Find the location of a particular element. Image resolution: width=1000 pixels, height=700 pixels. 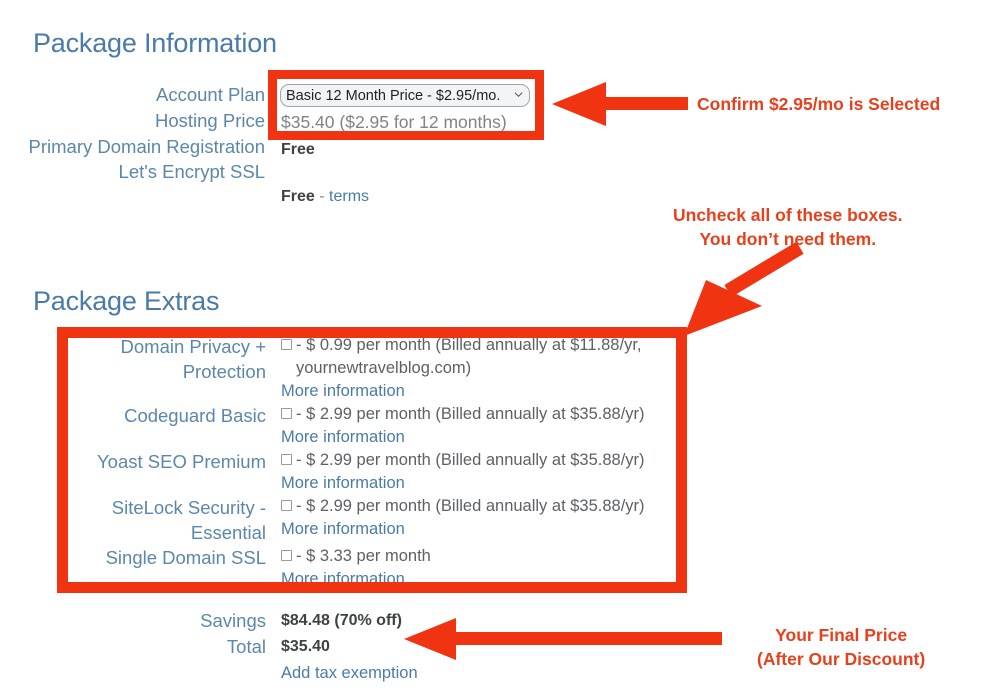

annotation-uncheck-line-1: Uncheck all of these boxes. is located at coordinates (788, 215).